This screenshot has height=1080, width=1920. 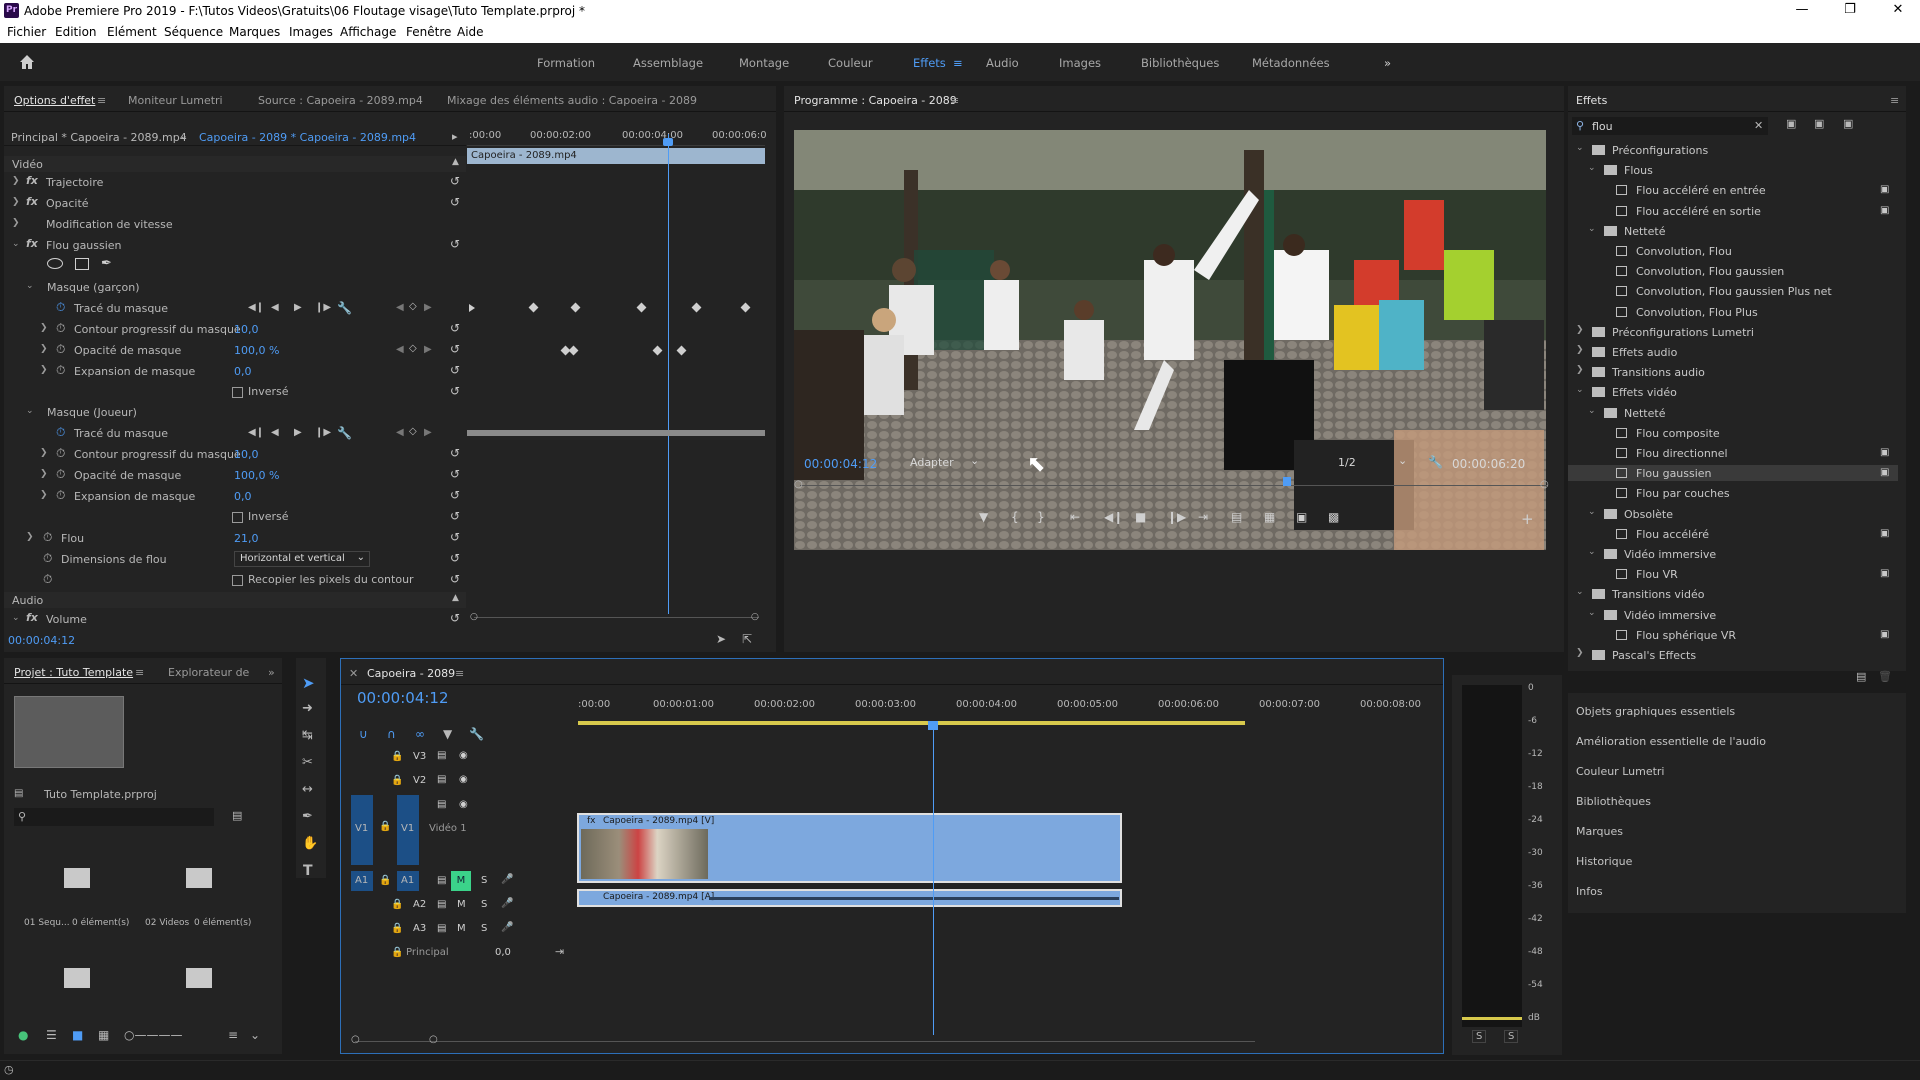 I want to click on maximize-icon: ❐, so click(x=1850, y=9).